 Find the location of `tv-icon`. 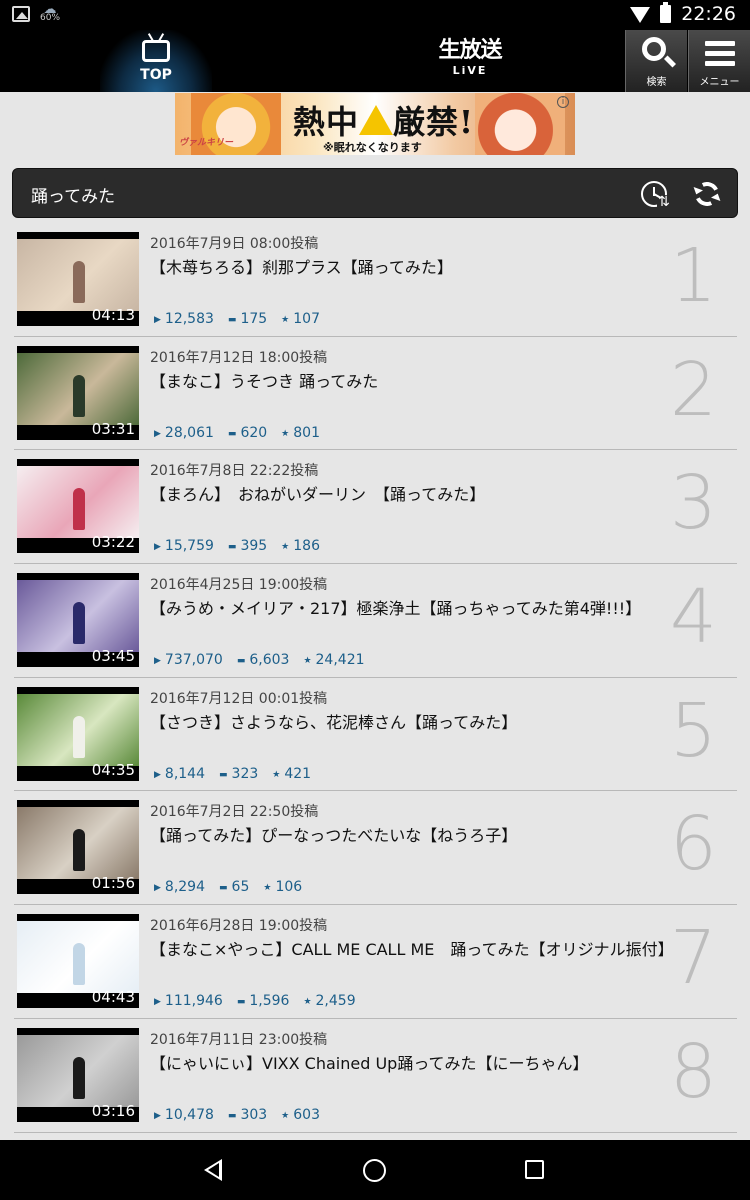

tv-icon is located at coordinates (156, 51).